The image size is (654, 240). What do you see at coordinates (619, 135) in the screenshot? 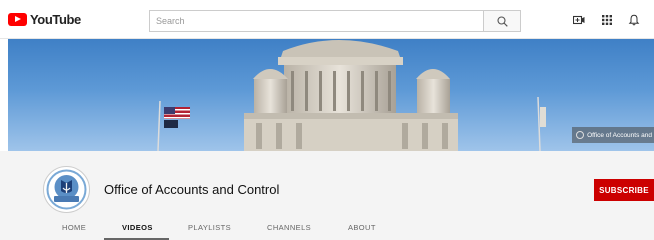
I see `banner-link-text: Office of Accounts and` at bounding box center [619, 135].